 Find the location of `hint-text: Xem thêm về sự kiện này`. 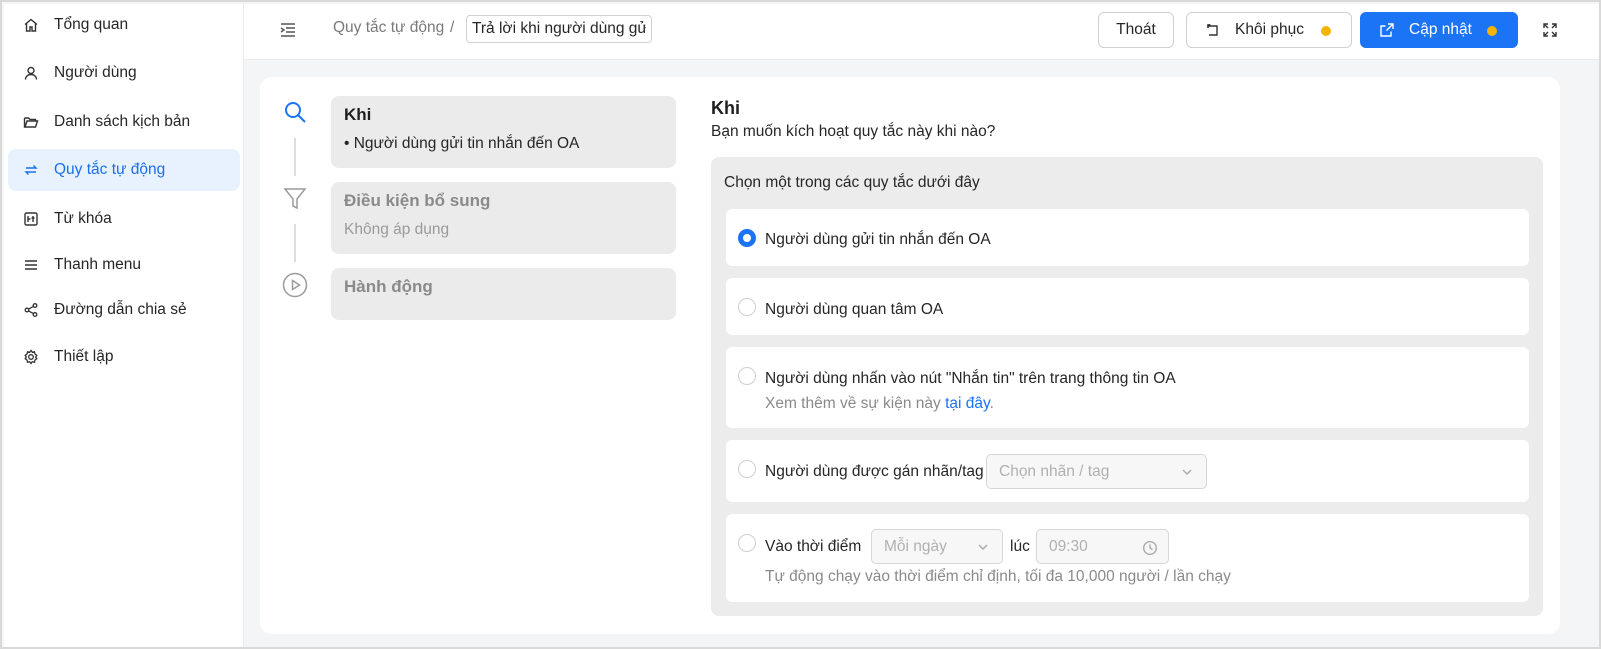

hint-text: Xem thêm về sự kiện này is located at coordinates (855, 403).